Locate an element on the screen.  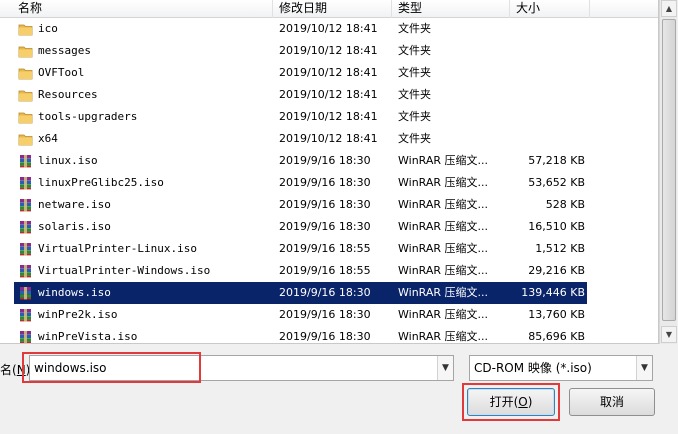
scrollbar-thumb is located at coordinates (669, 170).